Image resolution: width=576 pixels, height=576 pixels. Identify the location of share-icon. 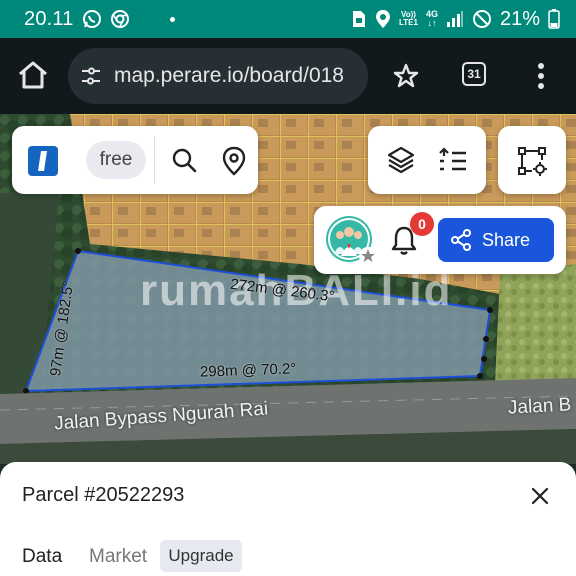
(461, 240).